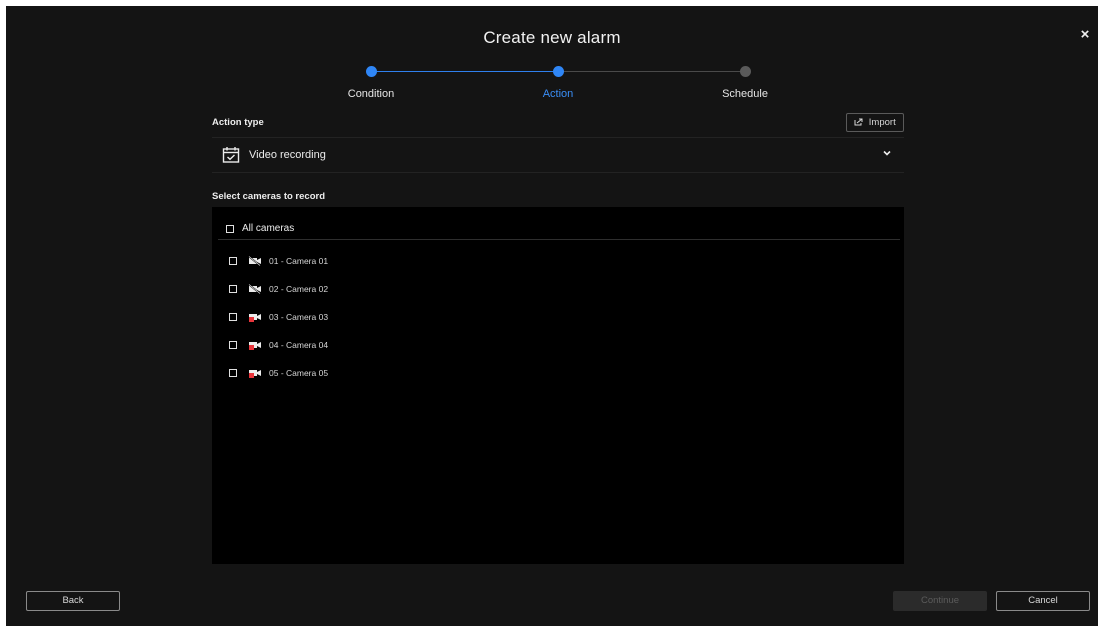 The width and height of the screenshot is (1098, 626). I want to click on all-cameras-label: All cameras, so click(268, 229).